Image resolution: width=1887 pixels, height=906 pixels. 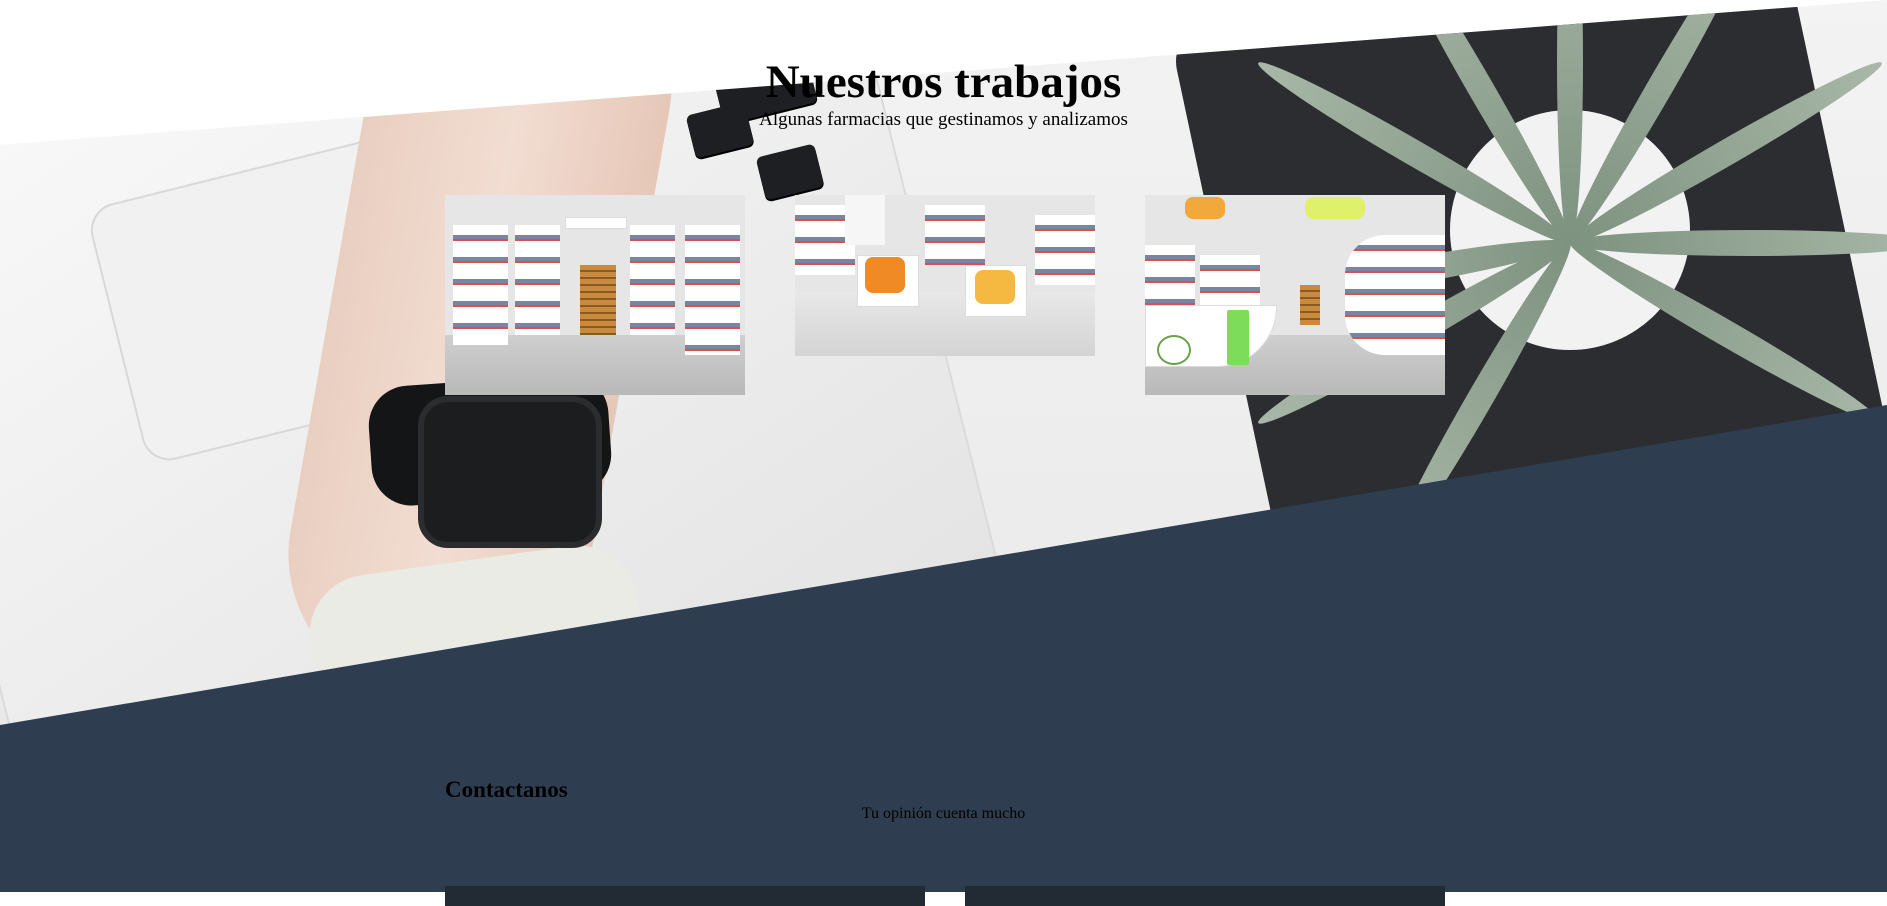 What do you see at coordinates (506, 790) in the screenshot?
I see `contact-title: Contactanos` at bounding box center [506, 790].